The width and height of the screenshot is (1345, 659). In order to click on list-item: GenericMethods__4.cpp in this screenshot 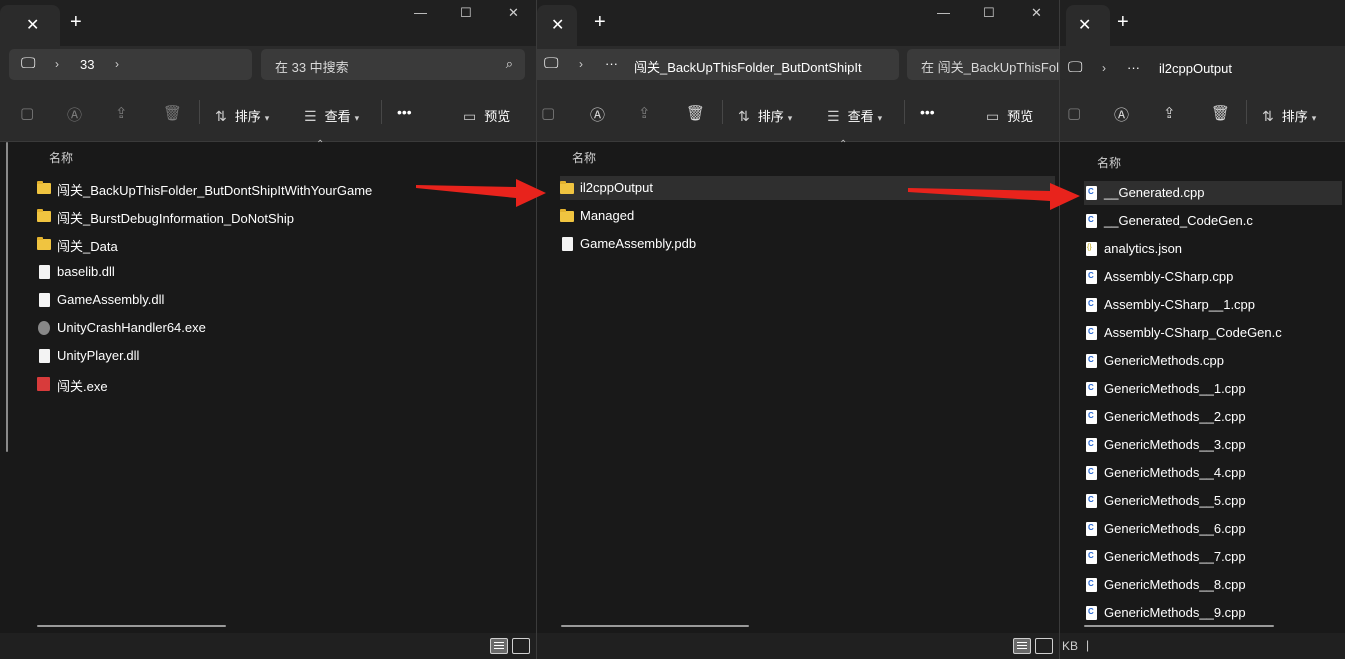, I will do `click(1213, 473)`.